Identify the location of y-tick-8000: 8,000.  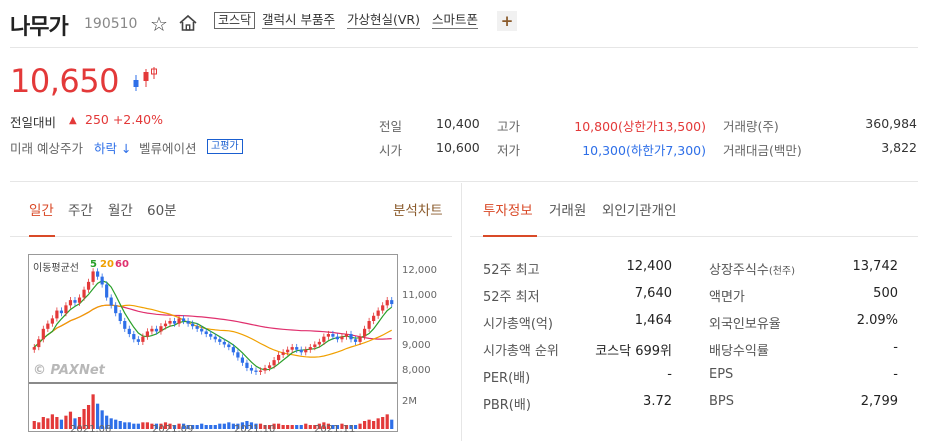
(416, 370).